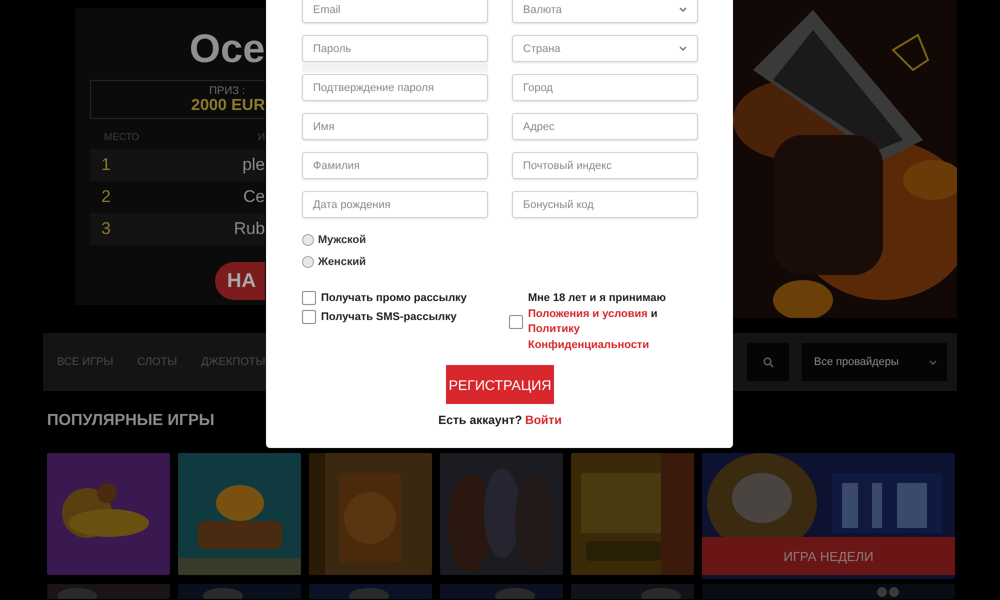  I want to click on input-field: Email, so click(395, 11).